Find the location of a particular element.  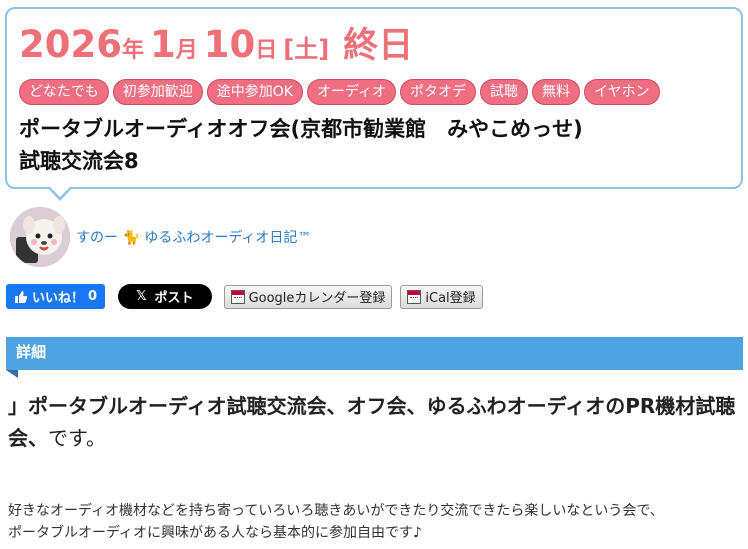

date-weekday: [土] is located at coordinates (306, 49).